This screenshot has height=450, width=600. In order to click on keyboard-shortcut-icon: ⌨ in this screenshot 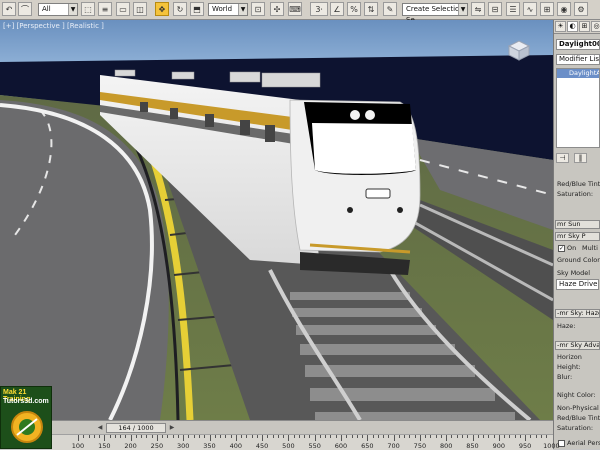, I will do `click(295, 9)`.